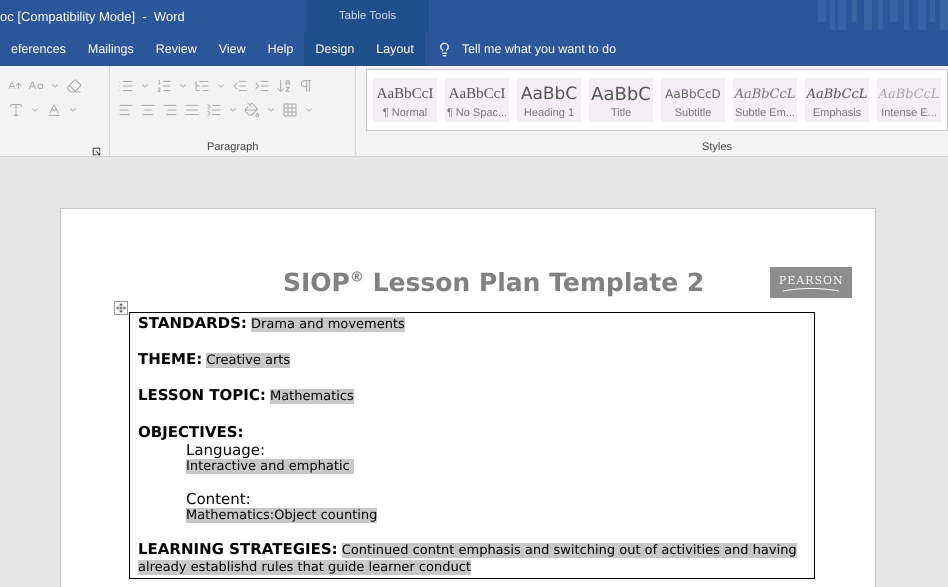  Describe the element at coordinates (621, 100) in the screenshot. I see `style-option: AaBbC Title` at that location.